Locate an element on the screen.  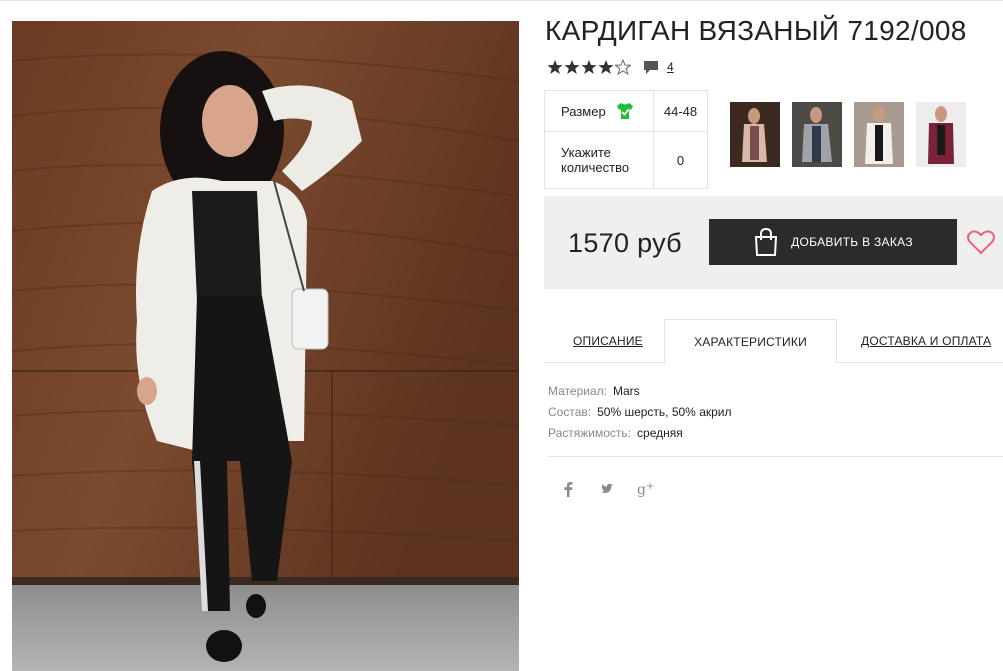
size-label-cell: Размер is located at coordinates (599, 111).